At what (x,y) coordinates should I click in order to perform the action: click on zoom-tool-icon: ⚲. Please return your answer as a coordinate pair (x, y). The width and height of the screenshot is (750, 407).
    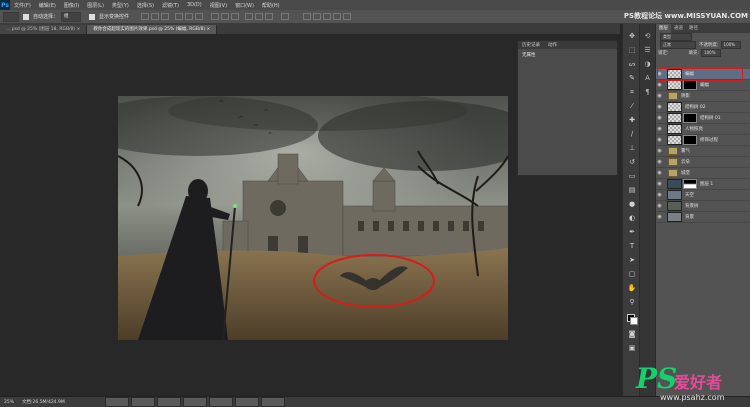
    Looking at the image, I should click on (632, 302).